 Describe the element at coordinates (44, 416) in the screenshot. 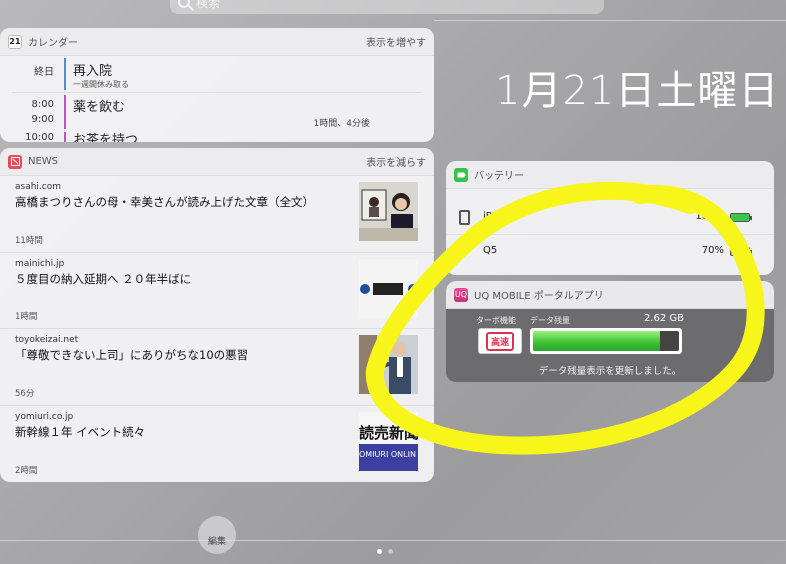

I see `news-source: yomiuri.co.jp` at that location.